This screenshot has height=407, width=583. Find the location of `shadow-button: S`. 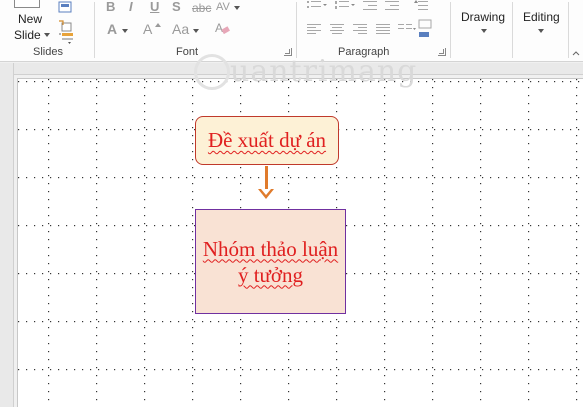

shadow-button: S is located at coordinates (176, 7).